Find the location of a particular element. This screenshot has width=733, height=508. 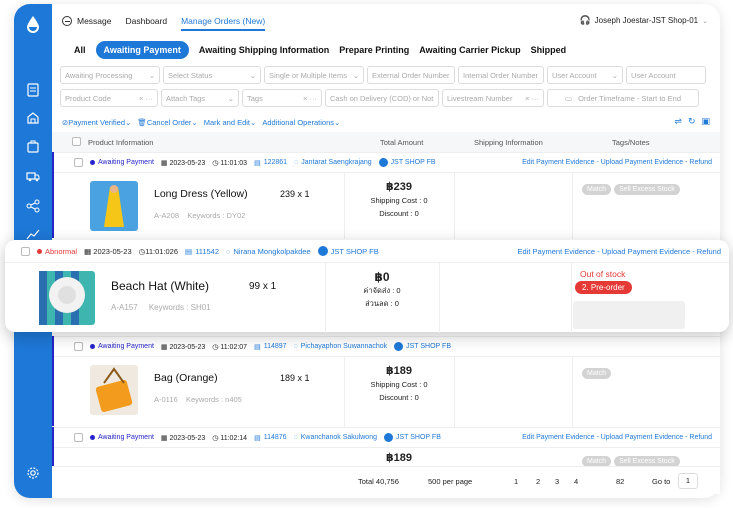

order-number-link: ▤ 114876 is located at coordinates (270, 438).